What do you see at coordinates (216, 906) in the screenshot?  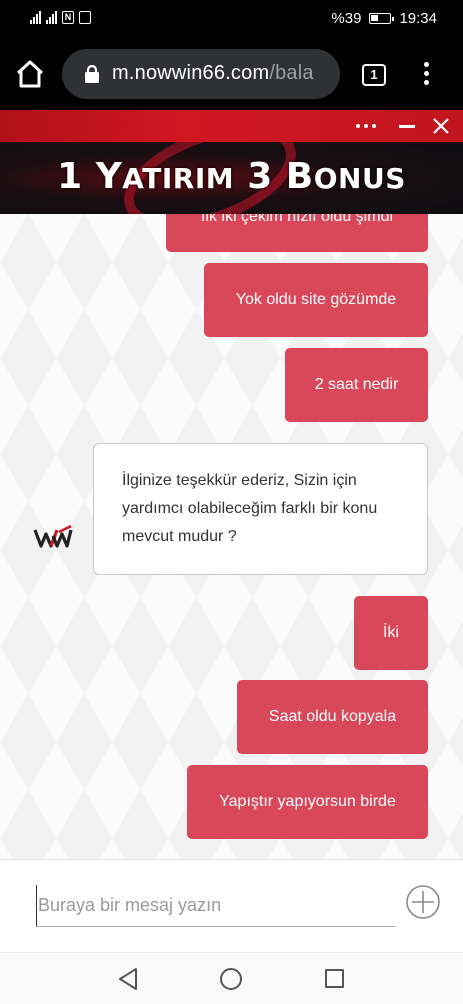 I see `message-input` at bounding box center [216, 906].